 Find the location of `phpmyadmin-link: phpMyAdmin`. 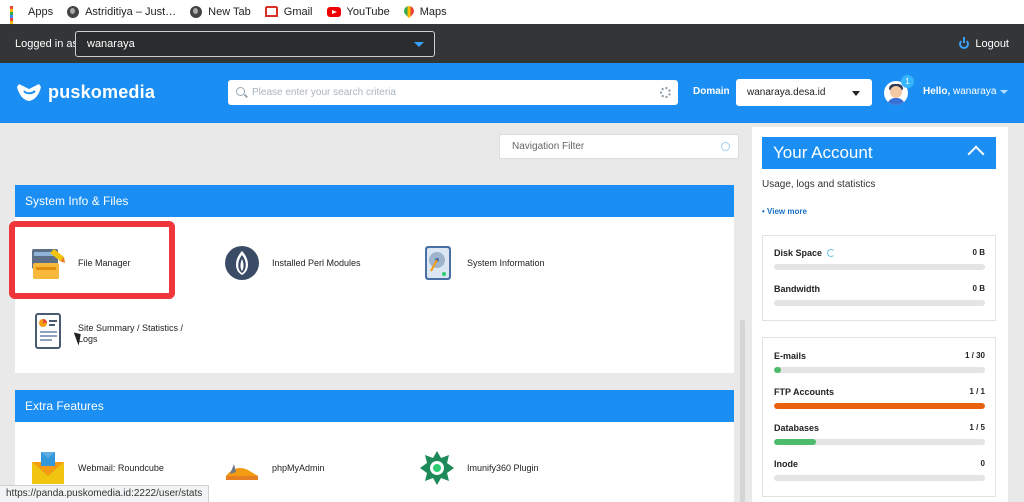

phpmyadmin-link: phpMyAdmin is located at coordinates (274, 468).